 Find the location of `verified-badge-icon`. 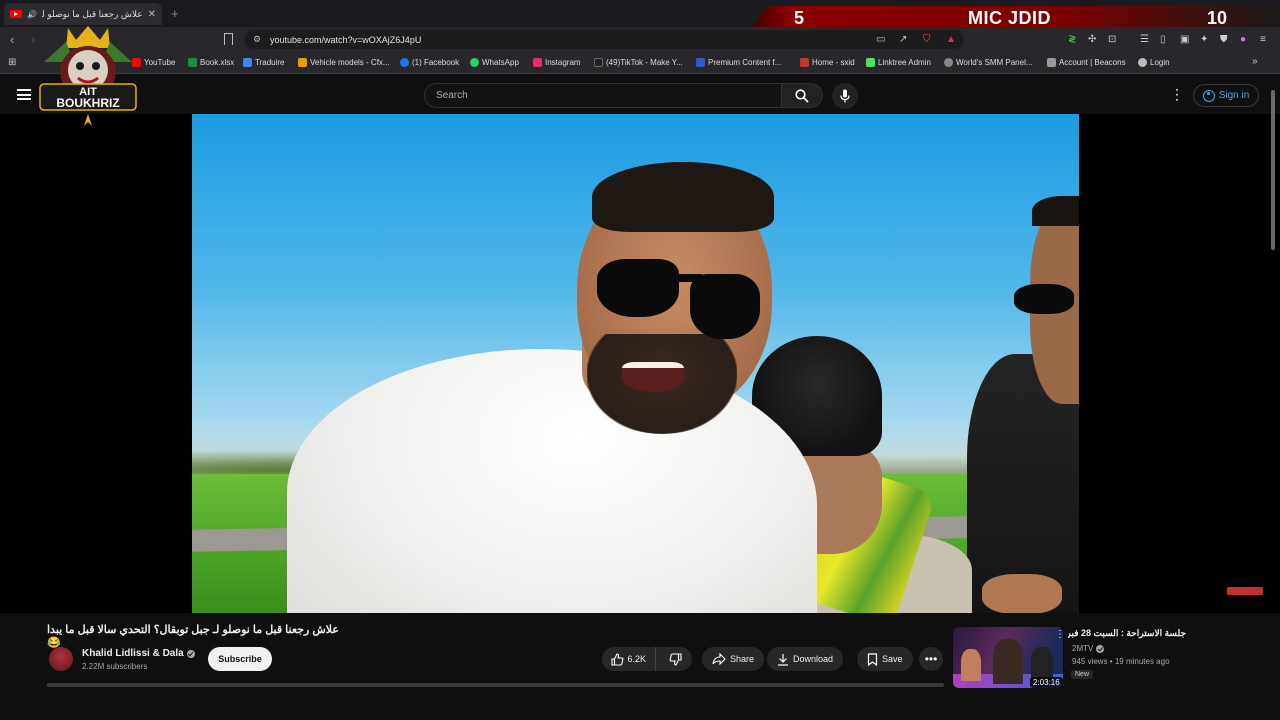

verified-badge-icon is located at coordinates (190, 653).